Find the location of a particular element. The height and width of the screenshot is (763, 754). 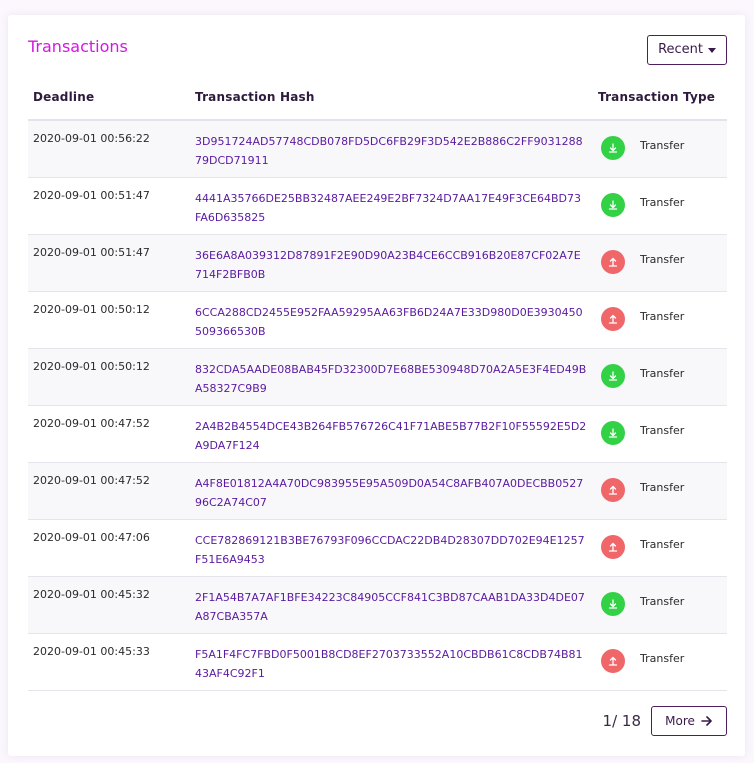

more-button-label: More is located at coordinates (680, 721).